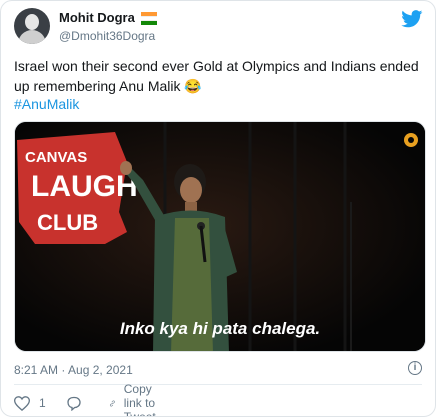  What do you see at coordinates (73, 370) in the screenshot?
I see `tweet-timestamp: 8:21 AM · Aug 2, 2021` at bounding box center [73, 370].